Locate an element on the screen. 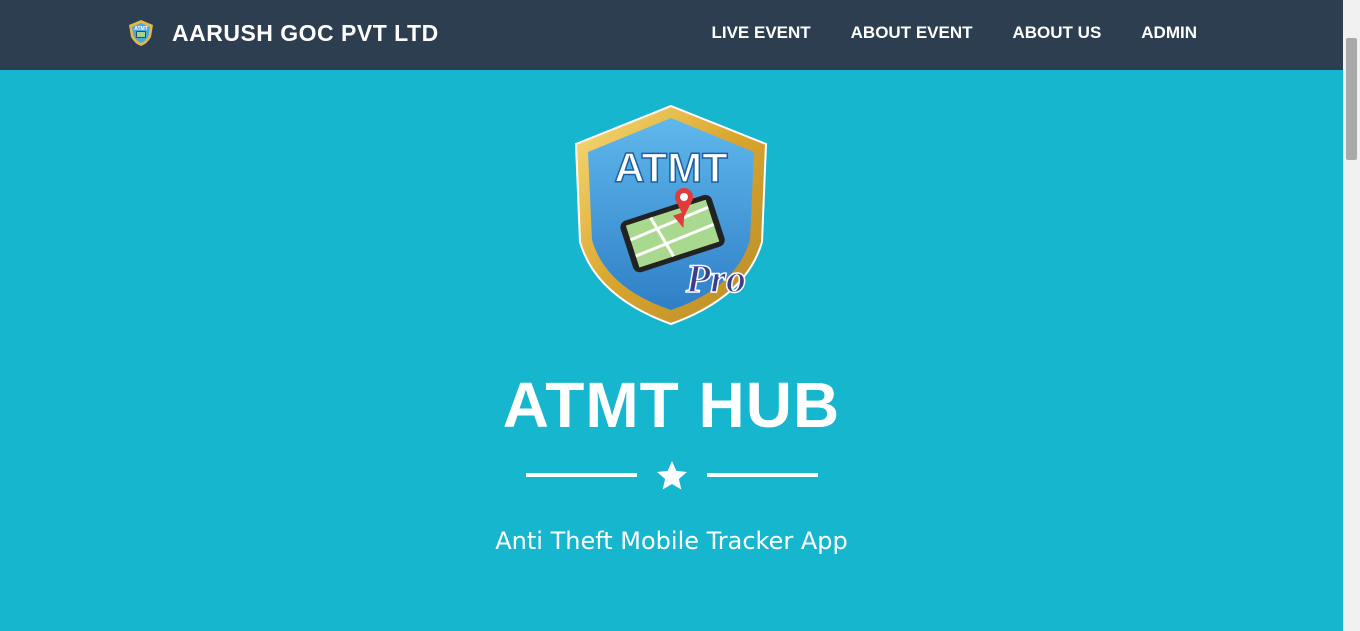 The width and height of the screenshot is (1360, 631). hero-subtitle: Anti Theft Mobile Tracker App is located at coordinates (671, 541).